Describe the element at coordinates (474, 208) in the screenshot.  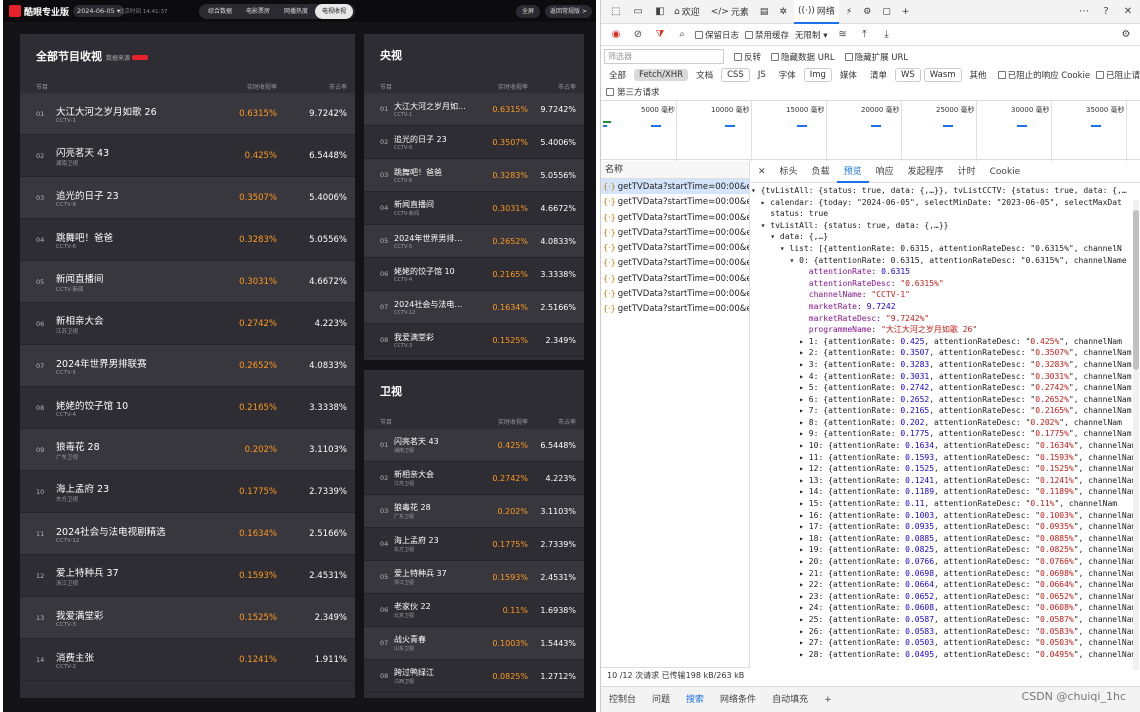
I see `table-row: 04 新闻直播间 CCTV-新闻 0.3031% 4.6672%` at that location.